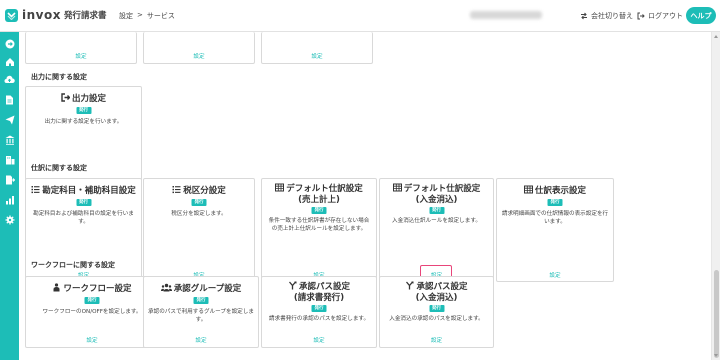 This screenshot has height=360, width=720. I want to click on export-icon, so click(9, 179).